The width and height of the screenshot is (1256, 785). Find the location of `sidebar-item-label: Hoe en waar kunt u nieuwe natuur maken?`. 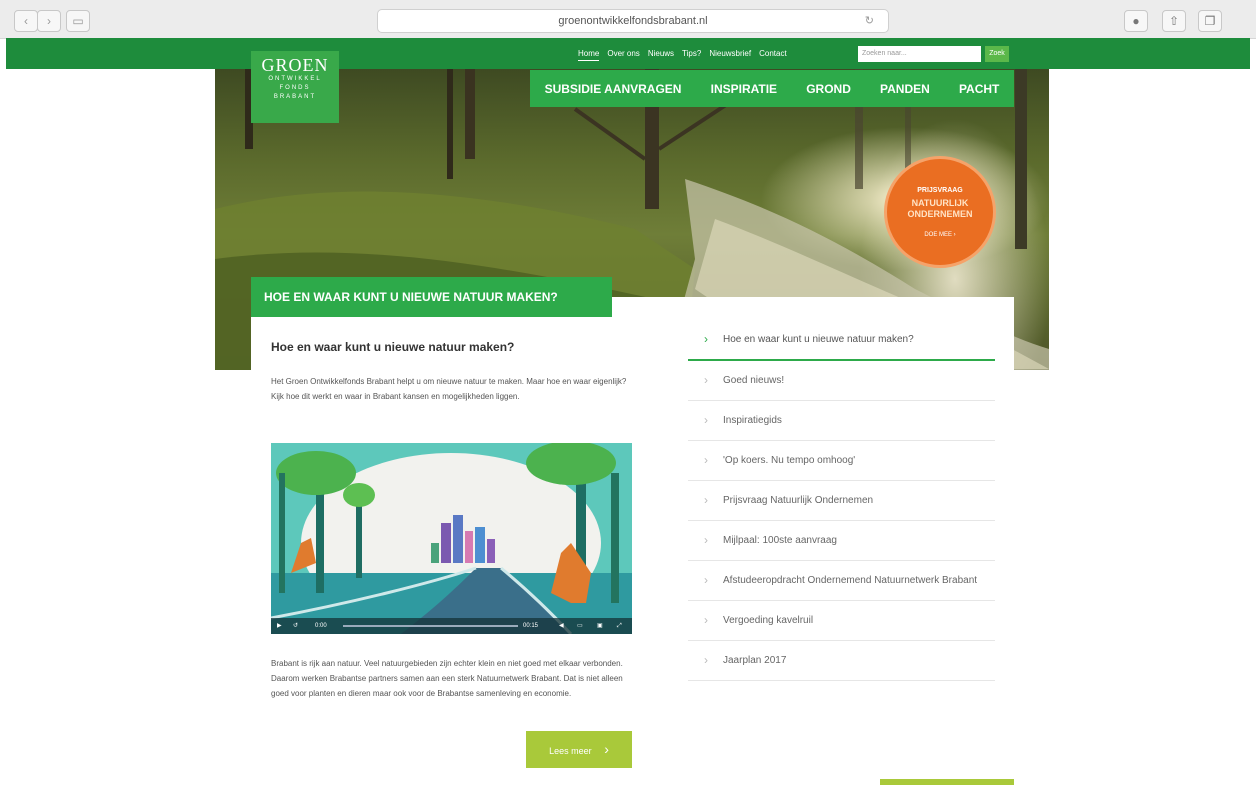

sidebar-item-label: Hoe en waar kunt u nieuwe natuur maken? is located at coordinates (818, 339).